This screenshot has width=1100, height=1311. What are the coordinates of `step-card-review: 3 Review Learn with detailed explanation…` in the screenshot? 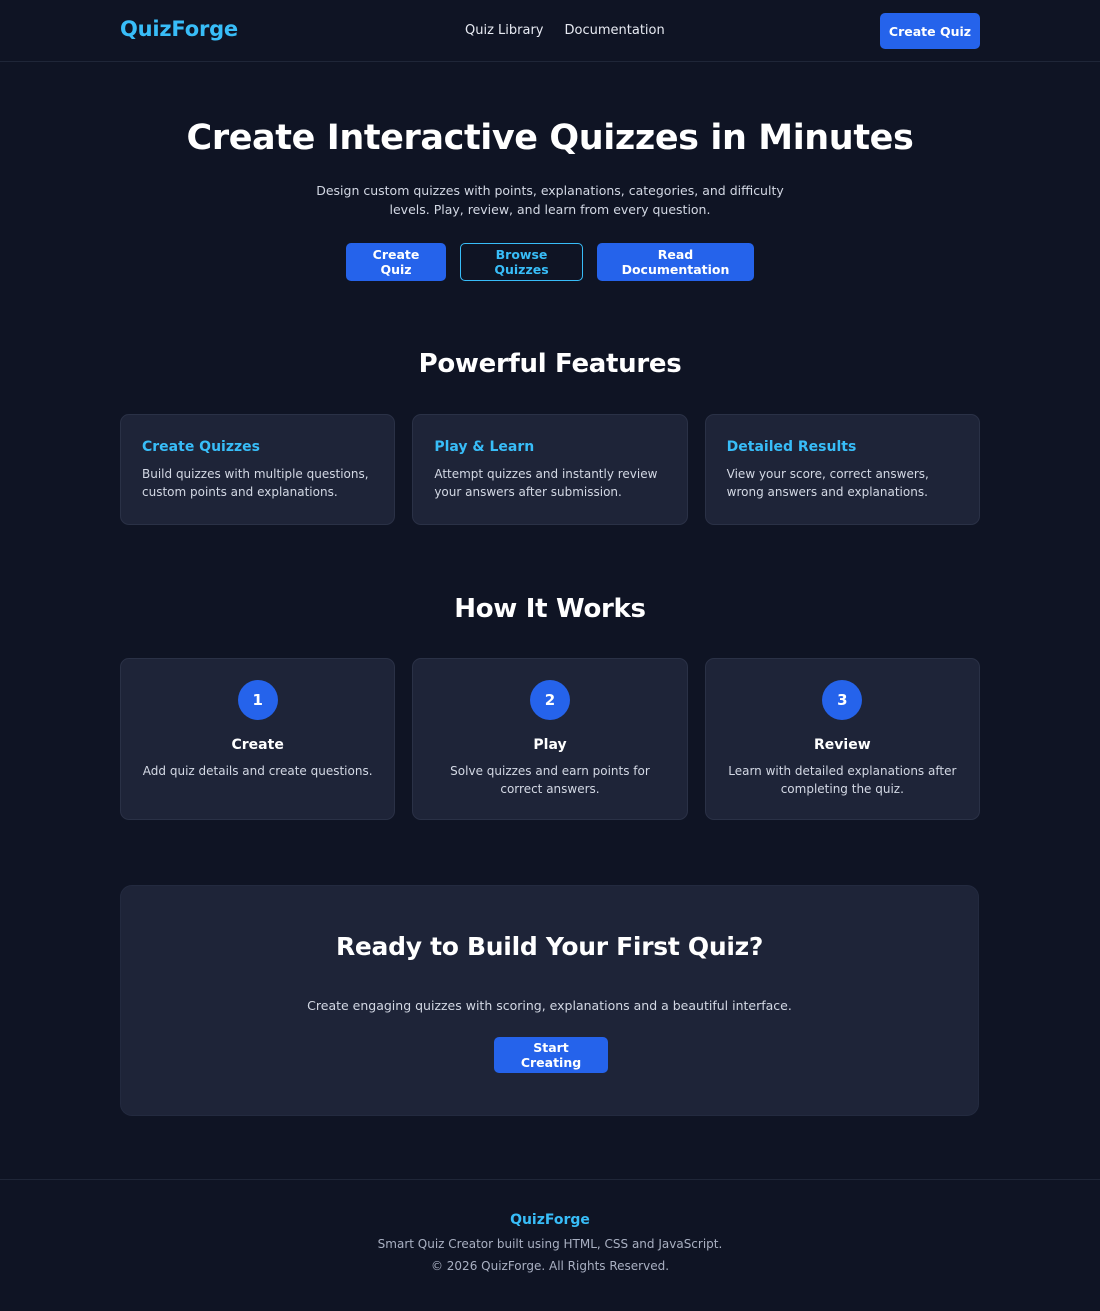 It's located at (842, 739).